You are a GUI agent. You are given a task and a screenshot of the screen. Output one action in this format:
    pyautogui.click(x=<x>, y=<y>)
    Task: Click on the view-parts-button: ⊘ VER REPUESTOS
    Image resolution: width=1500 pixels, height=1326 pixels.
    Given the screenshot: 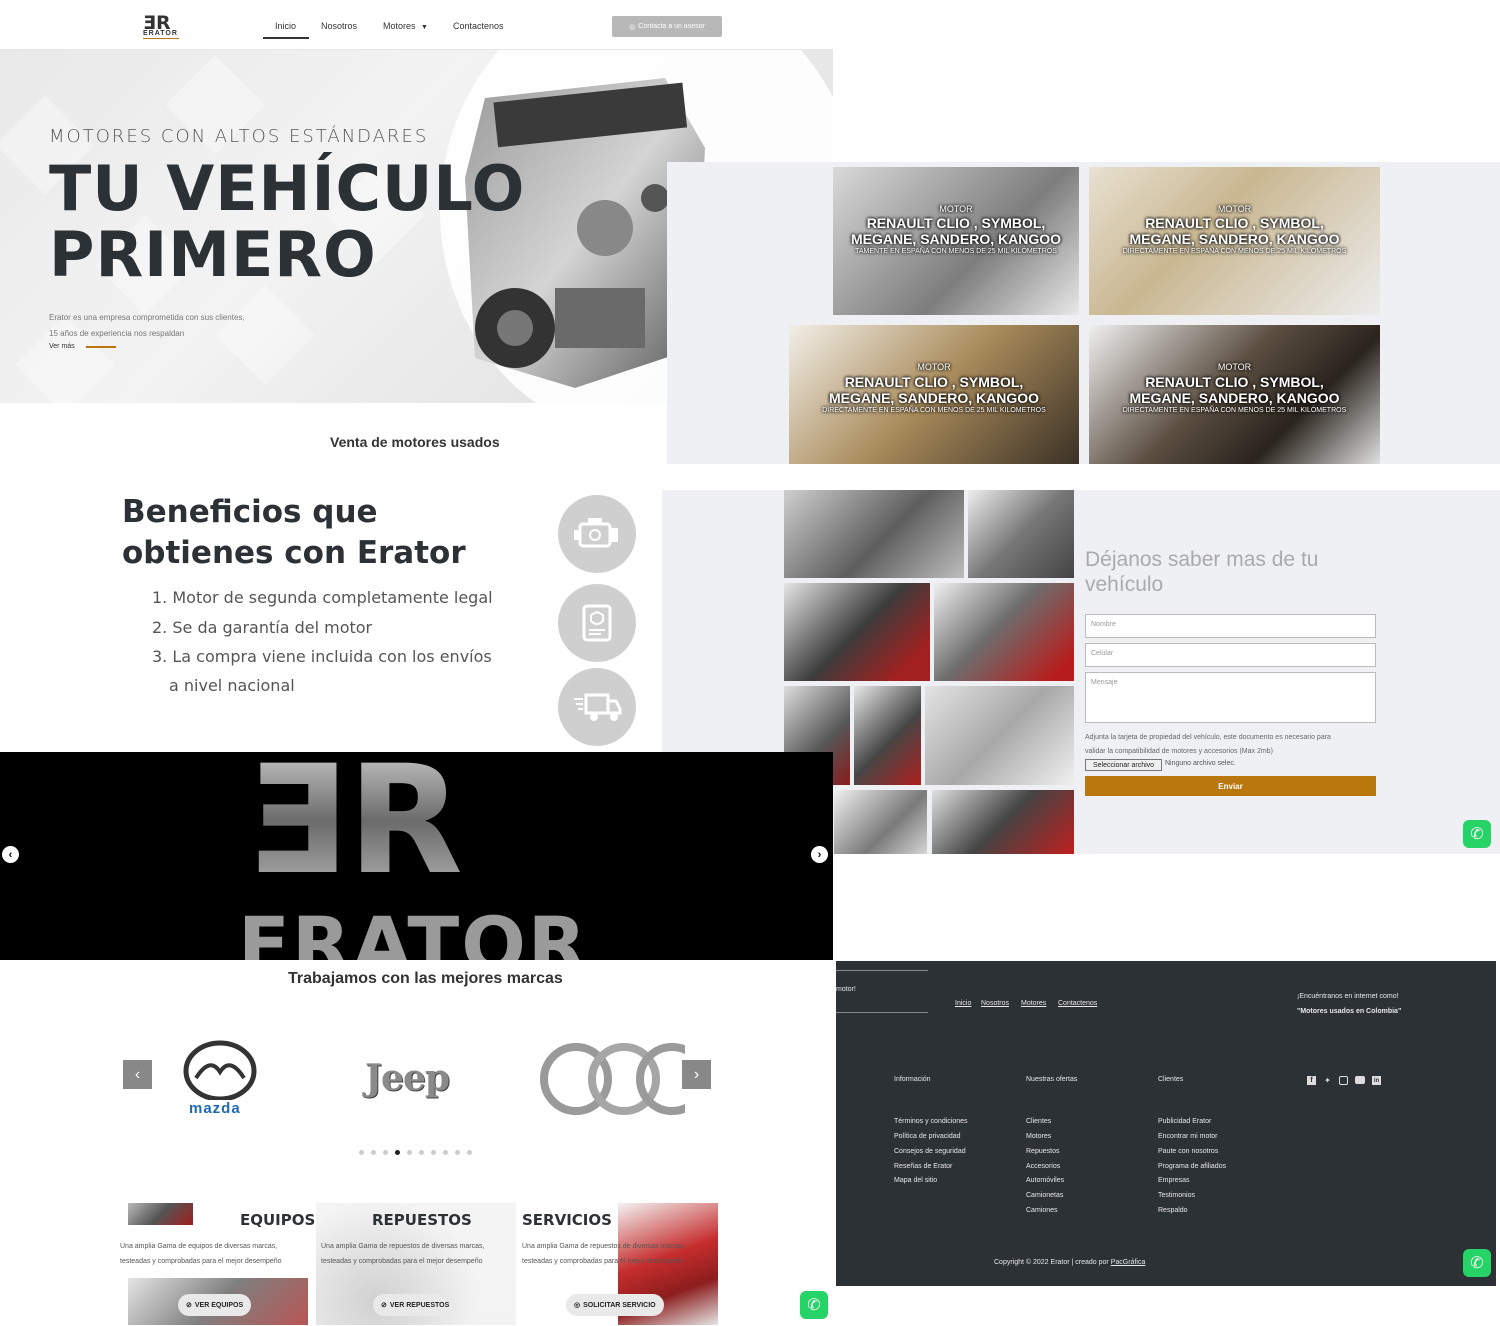 What is the action you would take?
    pyautogui.click(x=415, y=1305)
    